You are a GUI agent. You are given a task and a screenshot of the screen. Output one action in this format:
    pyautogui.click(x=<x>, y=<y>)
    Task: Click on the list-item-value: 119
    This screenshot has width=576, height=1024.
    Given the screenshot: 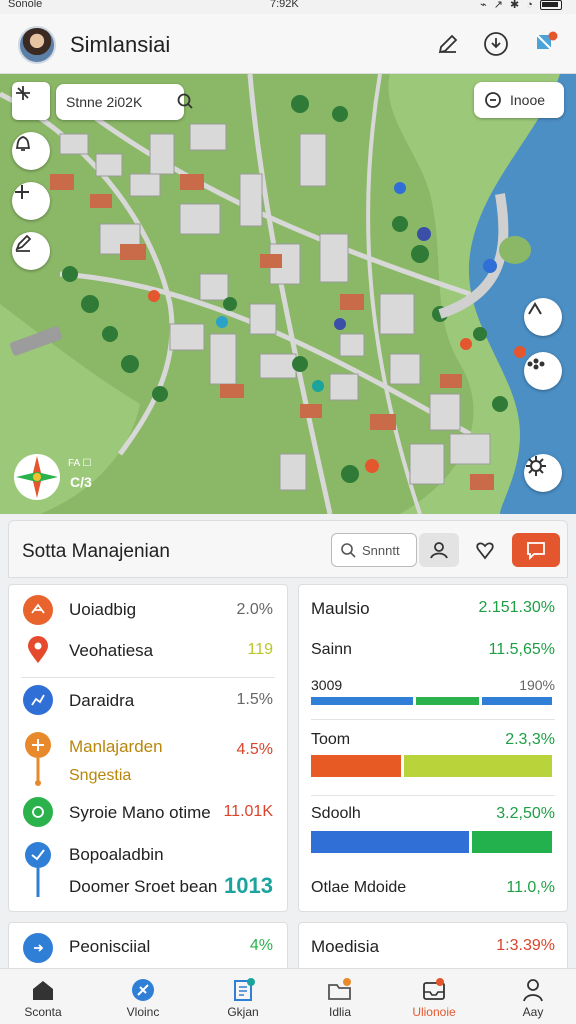 What is the action you would take?
    pyautogui.click(x=260, y=649)
    